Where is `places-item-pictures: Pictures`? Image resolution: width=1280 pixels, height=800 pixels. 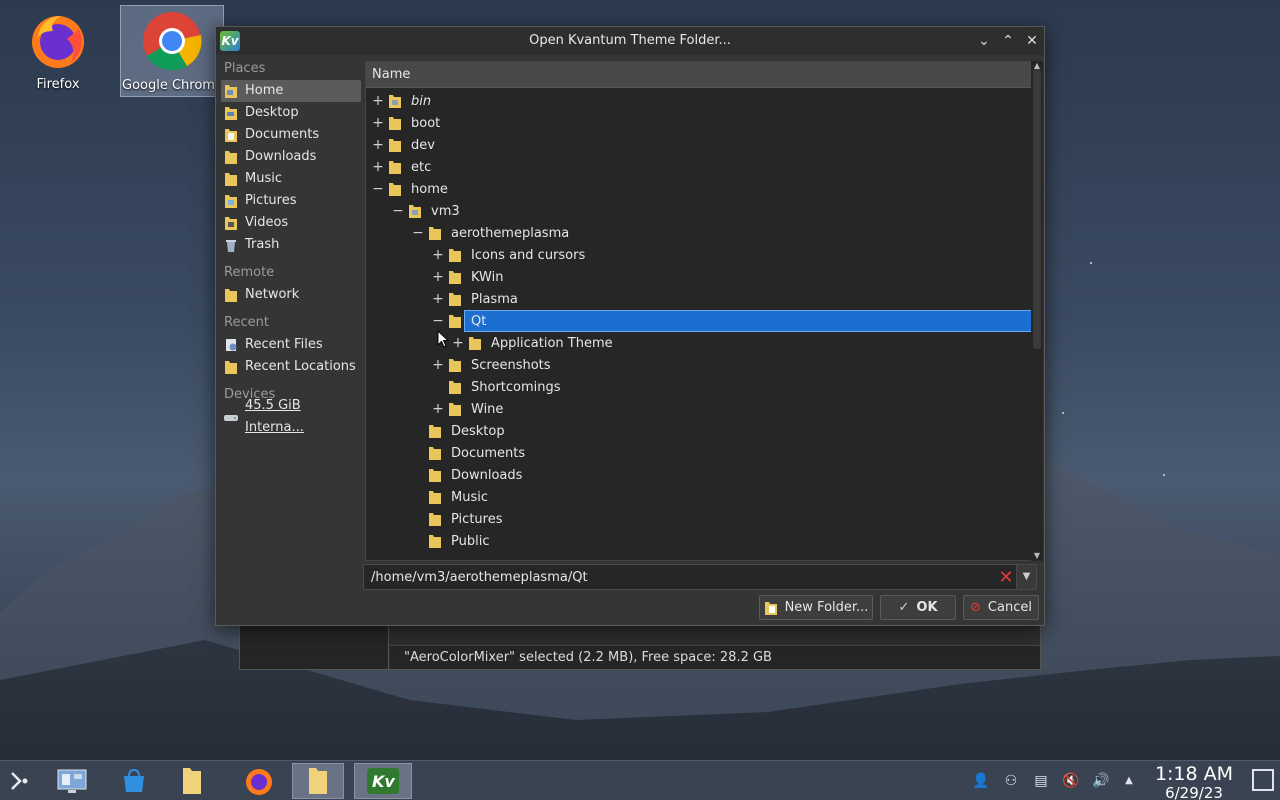
places-item-pictures: Pictures is located at coordinates (291, 201).